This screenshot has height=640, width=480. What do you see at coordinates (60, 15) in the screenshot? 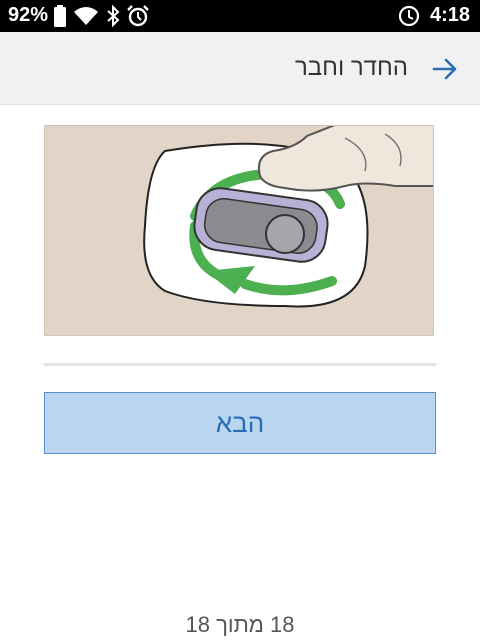
I see `battery-icon` at bounding box center [60, 15].